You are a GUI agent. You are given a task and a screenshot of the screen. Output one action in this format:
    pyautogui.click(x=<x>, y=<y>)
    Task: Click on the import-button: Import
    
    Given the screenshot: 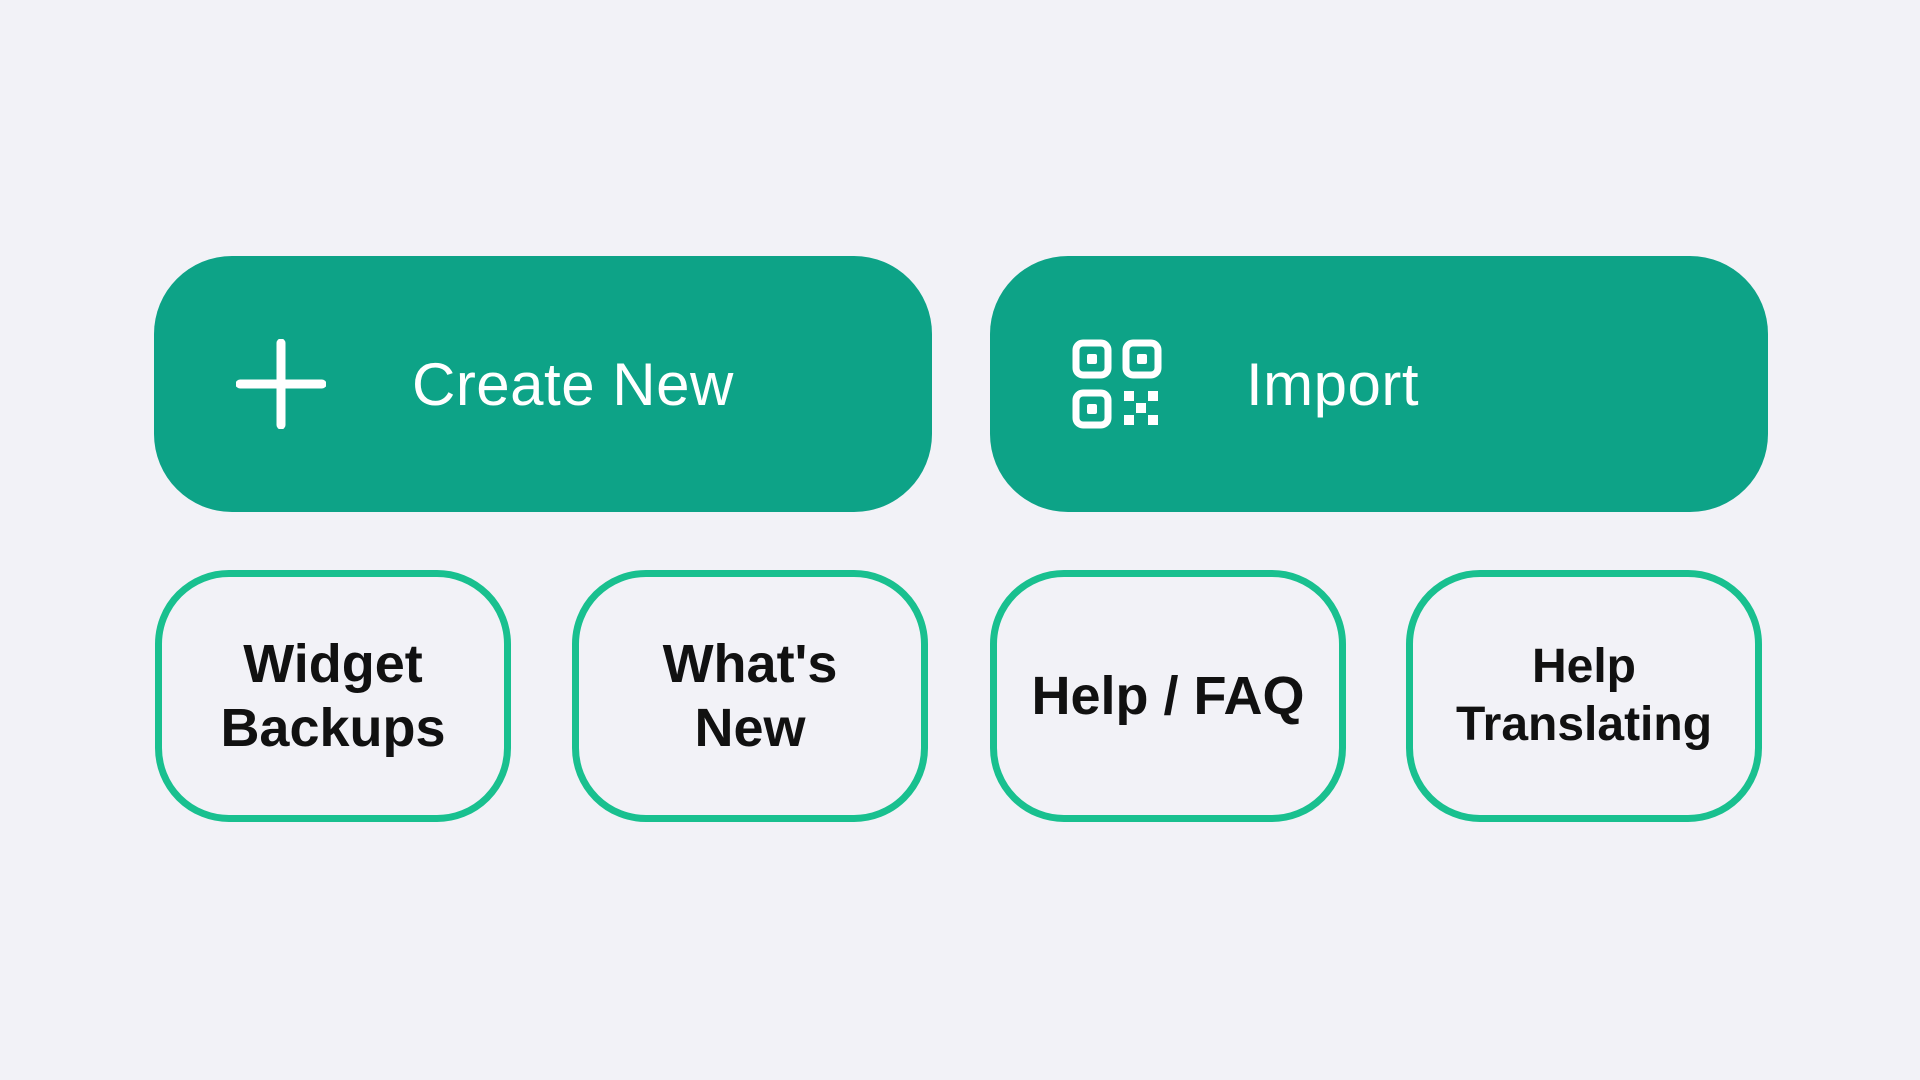 What is the action you would take?
    pyautogui.click(x=1379, y=384)
    